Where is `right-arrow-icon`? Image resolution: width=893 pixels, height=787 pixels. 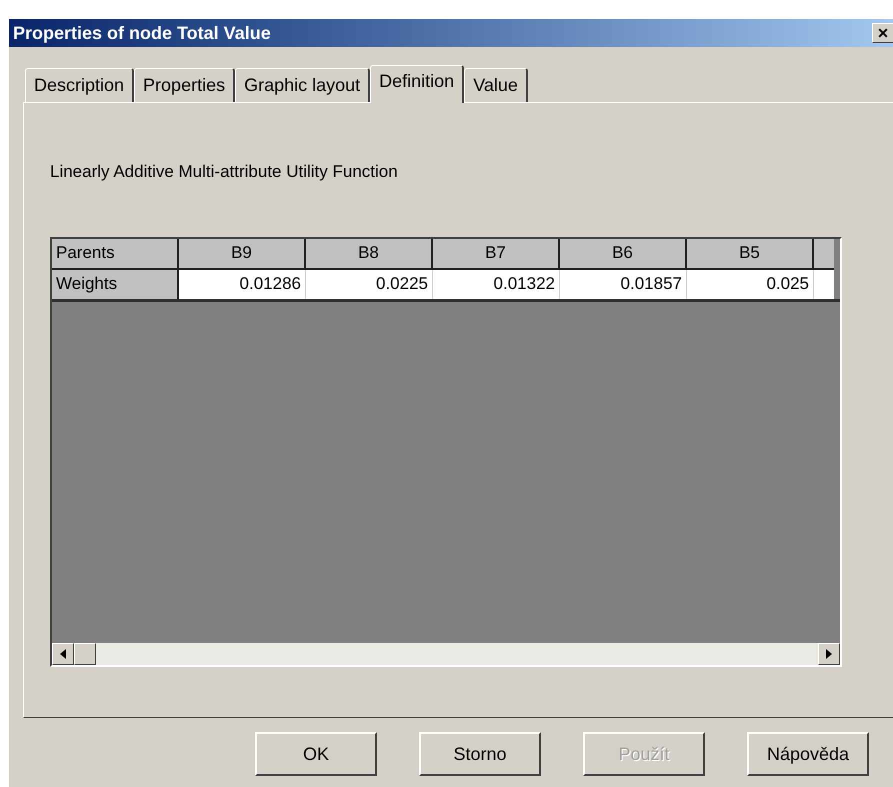
right-arrow-icon is located at coordinates (829, 653).